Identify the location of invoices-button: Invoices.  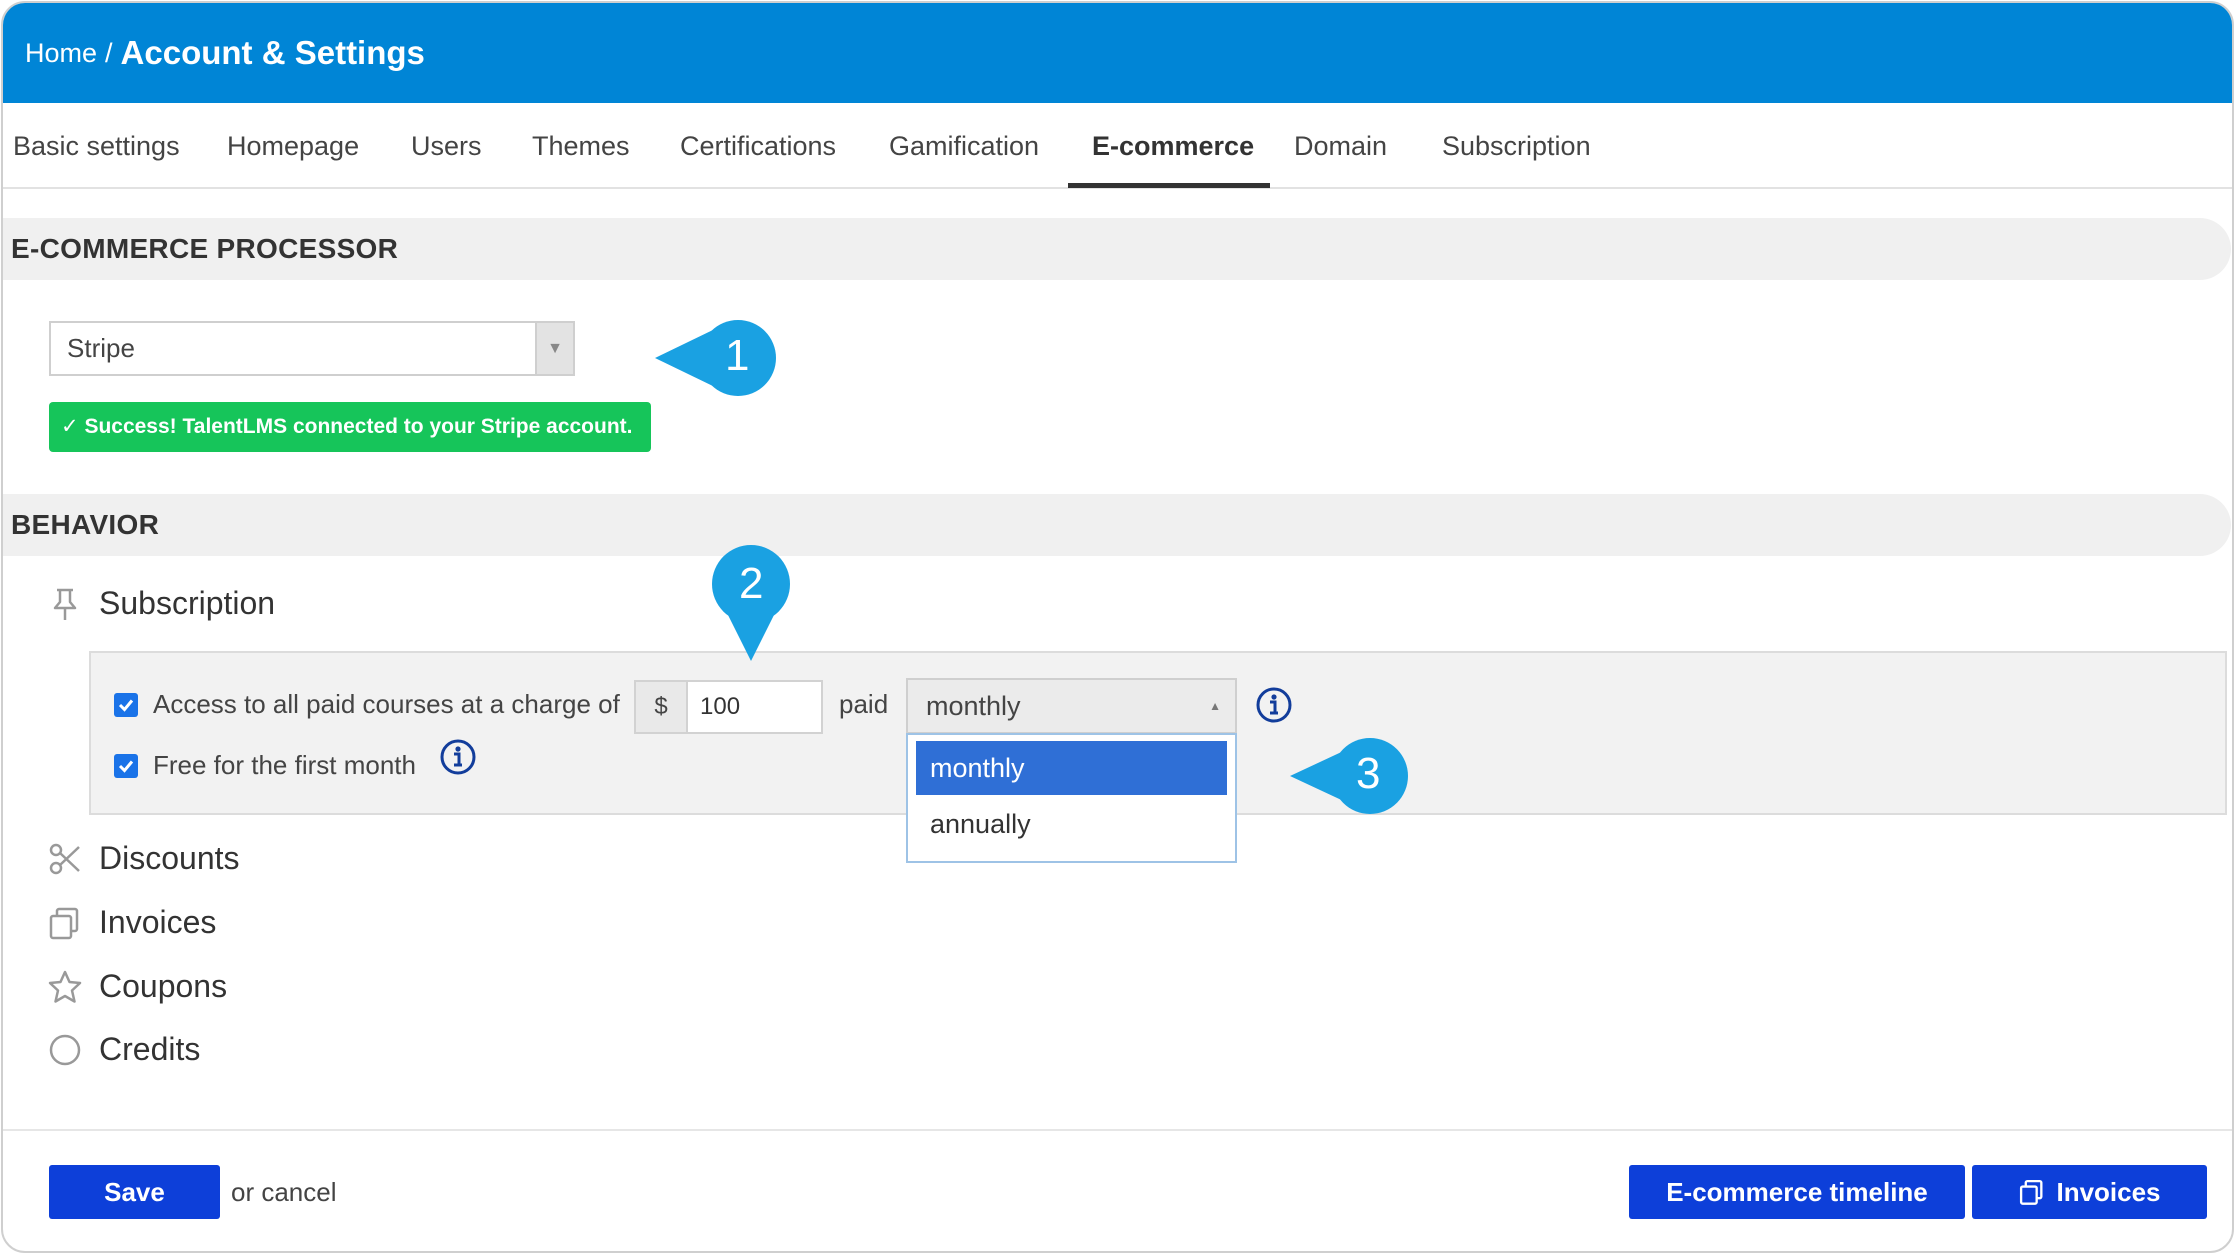
(2089, 1192).